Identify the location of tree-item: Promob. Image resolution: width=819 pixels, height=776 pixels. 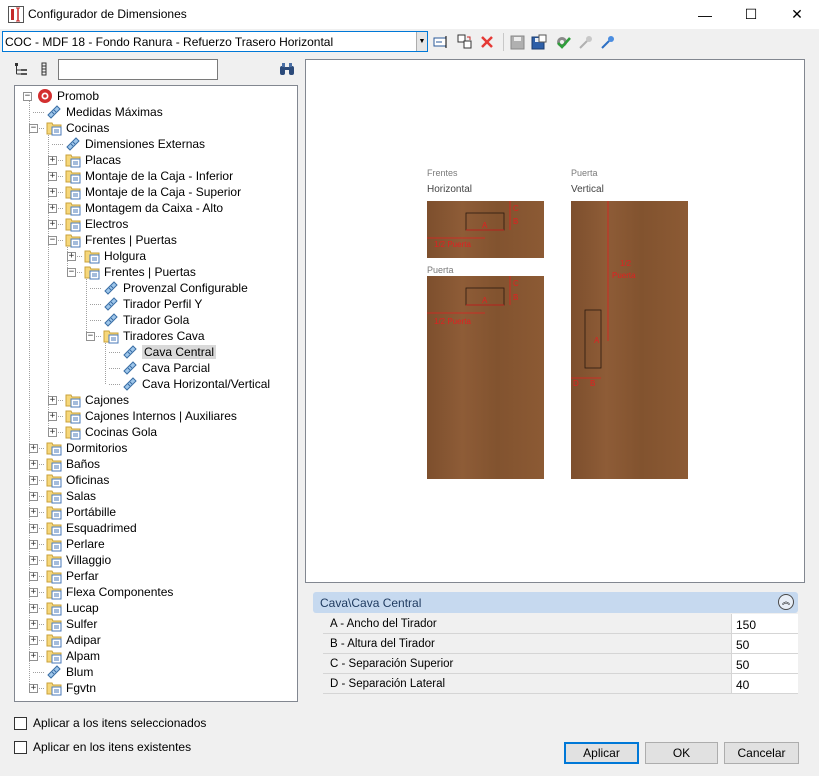
(68, 96).